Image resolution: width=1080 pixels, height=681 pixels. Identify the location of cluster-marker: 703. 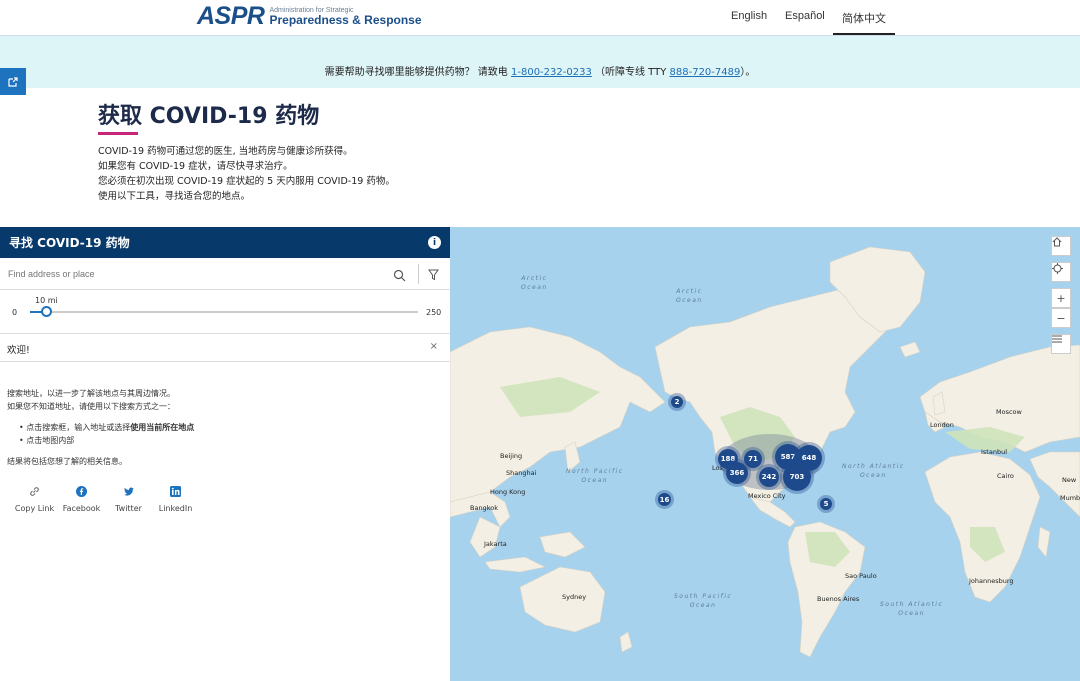
(797, 477).